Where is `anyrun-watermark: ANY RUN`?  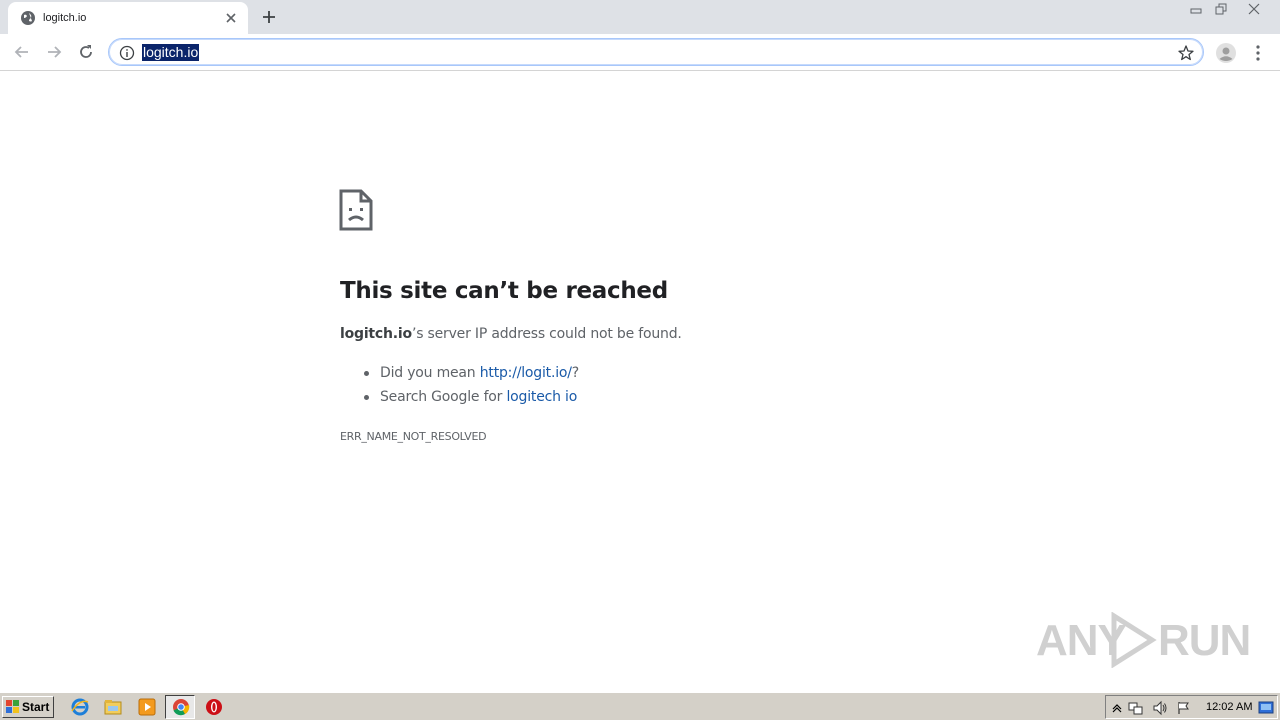 anyrun-watermark: ANY RUN is located at coordinates (1143, 639).